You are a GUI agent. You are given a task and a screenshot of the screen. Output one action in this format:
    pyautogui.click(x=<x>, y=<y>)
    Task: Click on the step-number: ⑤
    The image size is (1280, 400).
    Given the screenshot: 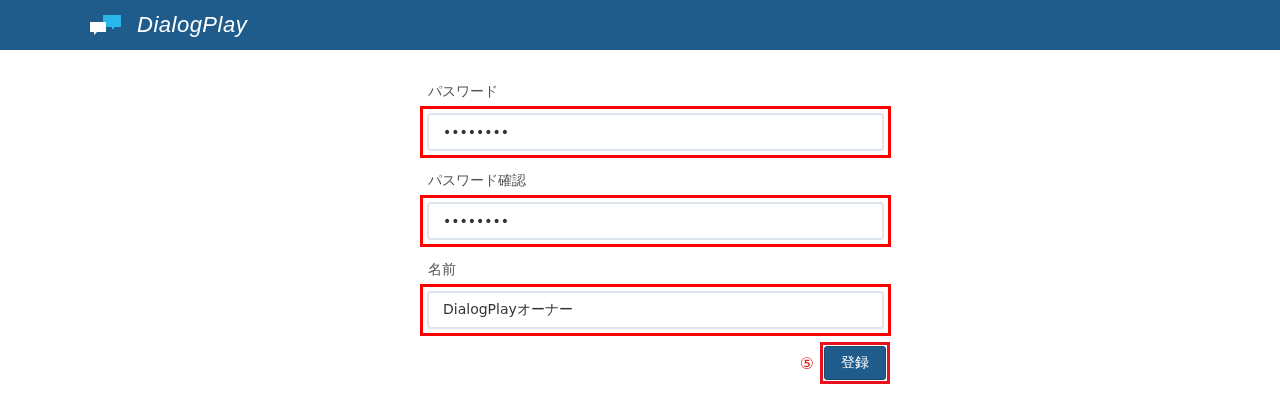 What is the action you would take?
    pyautogui.click(x=806, y=363)
    